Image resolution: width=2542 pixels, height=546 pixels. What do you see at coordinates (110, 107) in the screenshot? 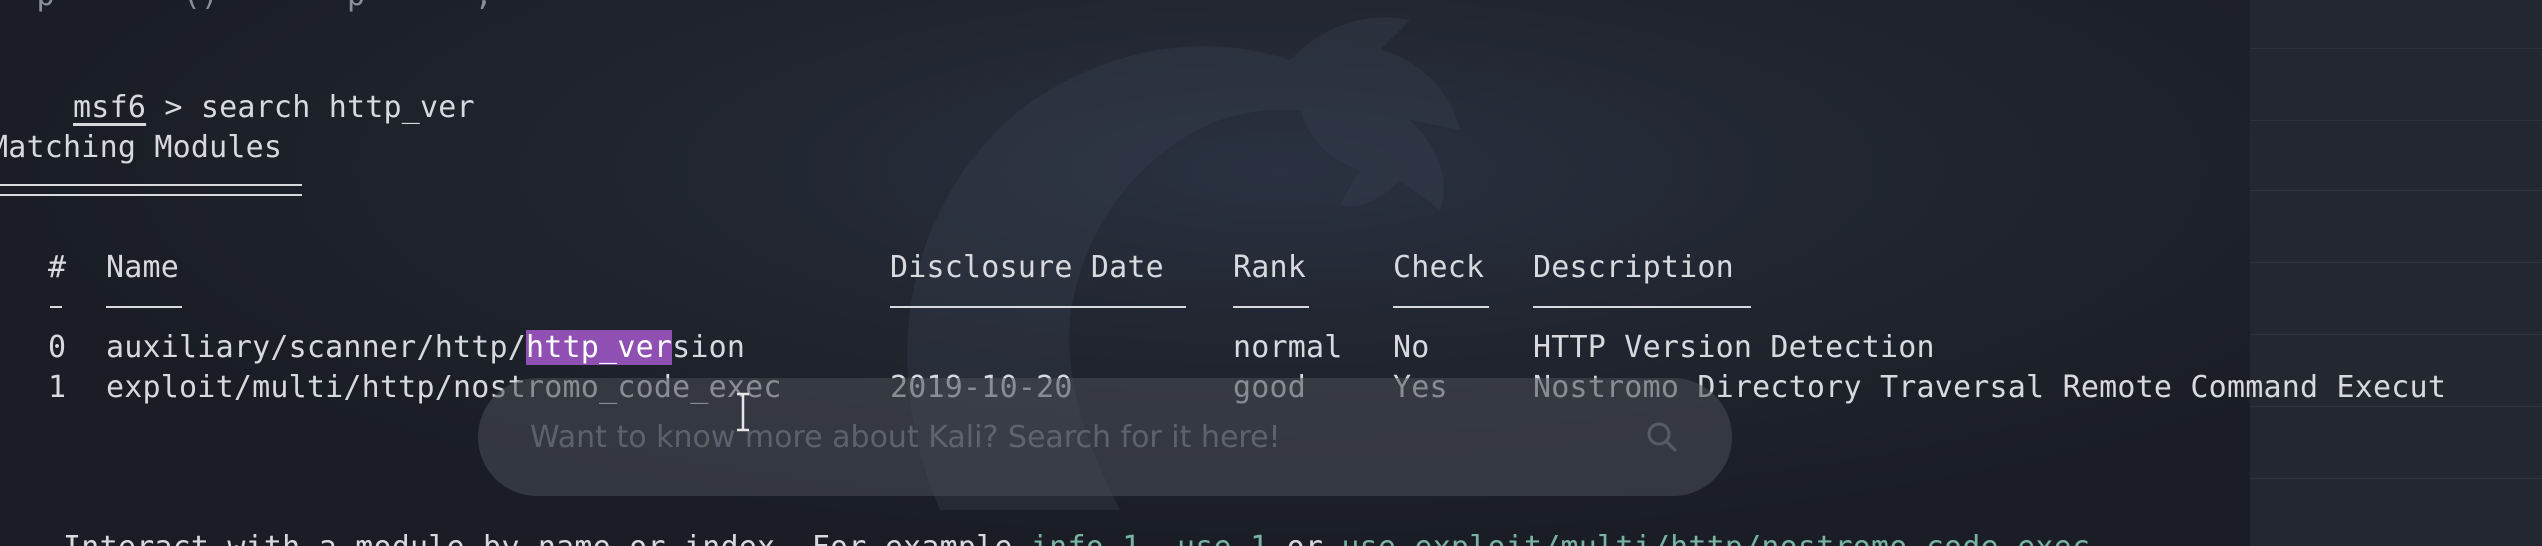
I see `prompt-name: msf6` at bounding box center [110, 107].